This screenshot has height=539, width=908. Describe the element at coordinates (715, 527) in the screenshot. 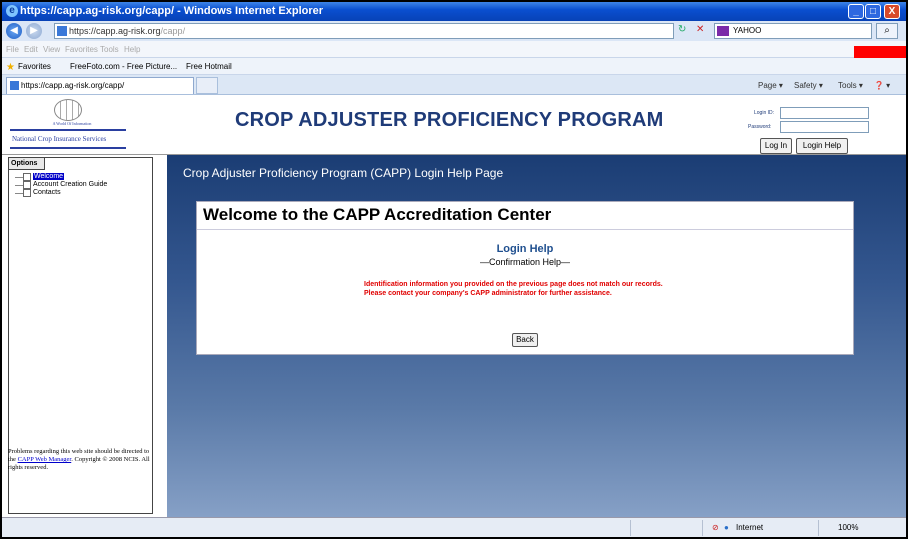

I see `protected-mode-icon: ⊘` at that location.